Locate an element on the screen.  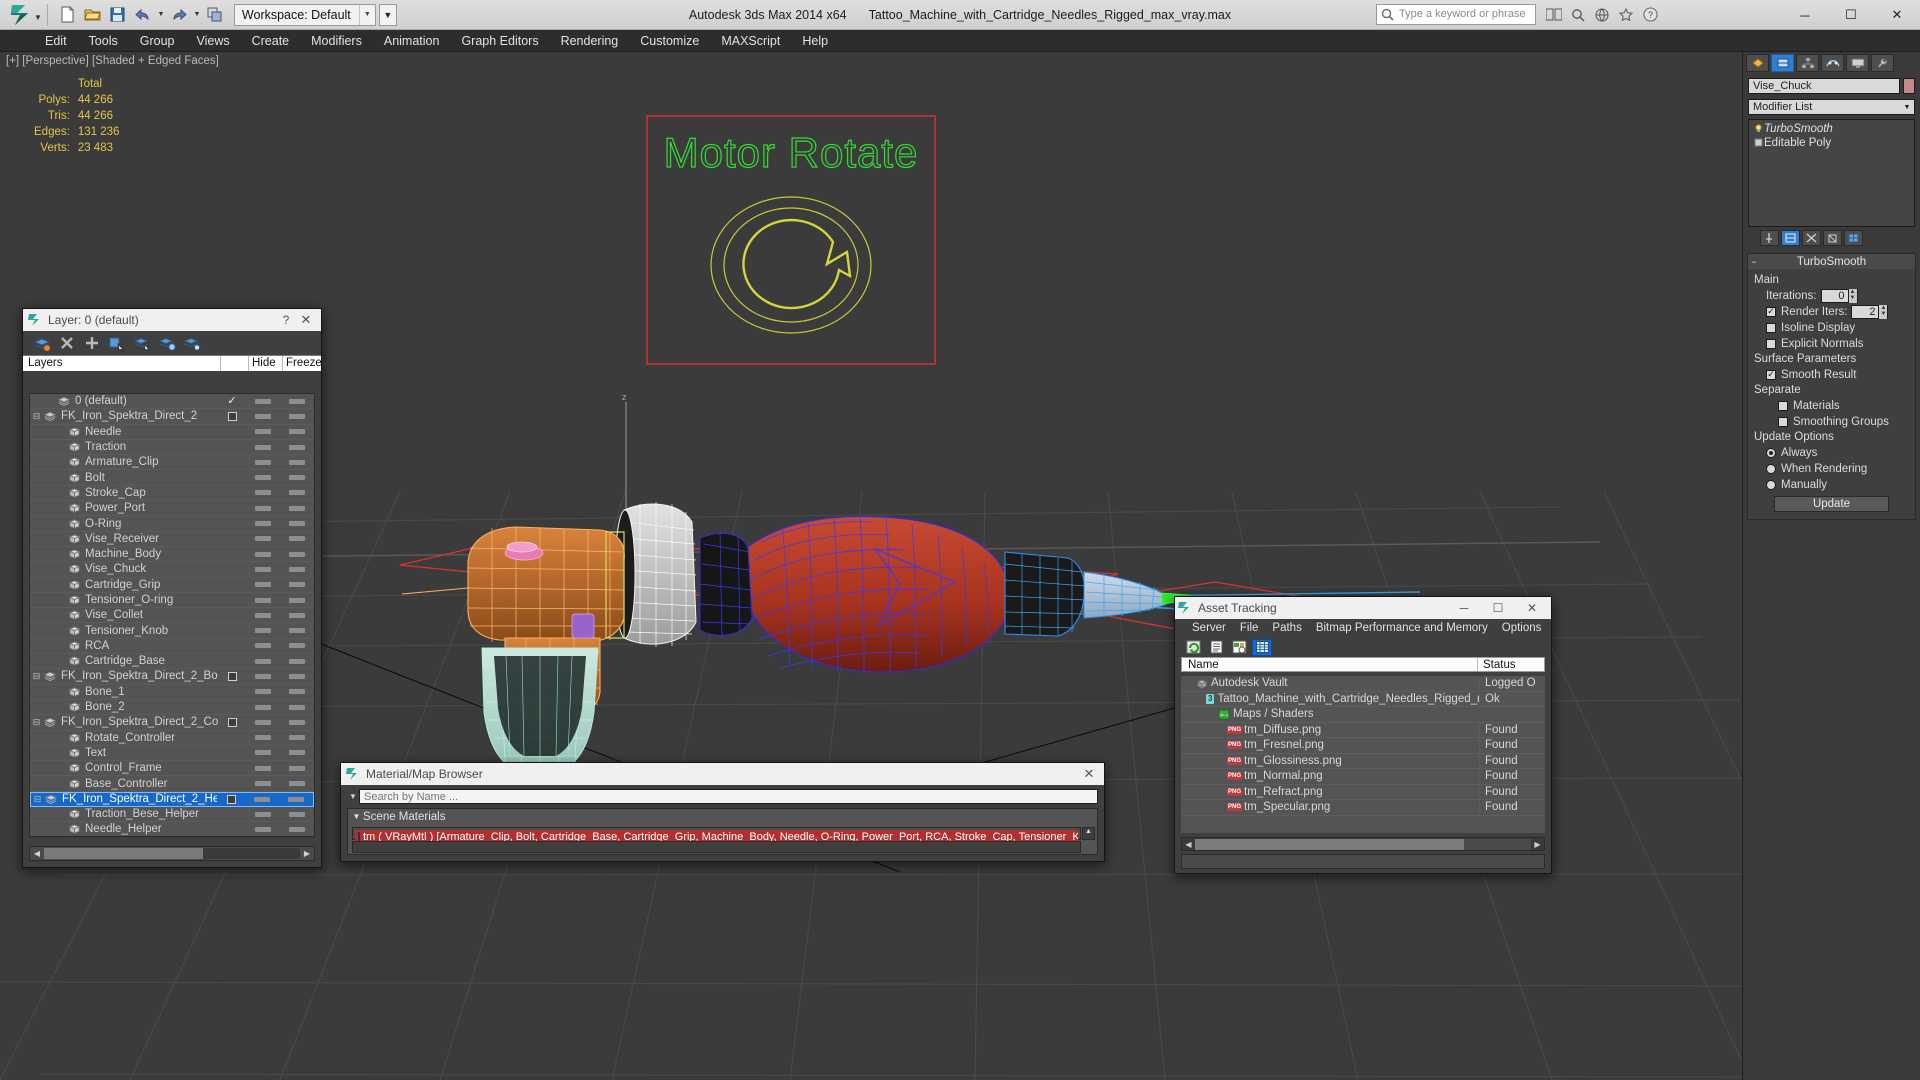
update-button: Update is located at coordinates (1831, 504).